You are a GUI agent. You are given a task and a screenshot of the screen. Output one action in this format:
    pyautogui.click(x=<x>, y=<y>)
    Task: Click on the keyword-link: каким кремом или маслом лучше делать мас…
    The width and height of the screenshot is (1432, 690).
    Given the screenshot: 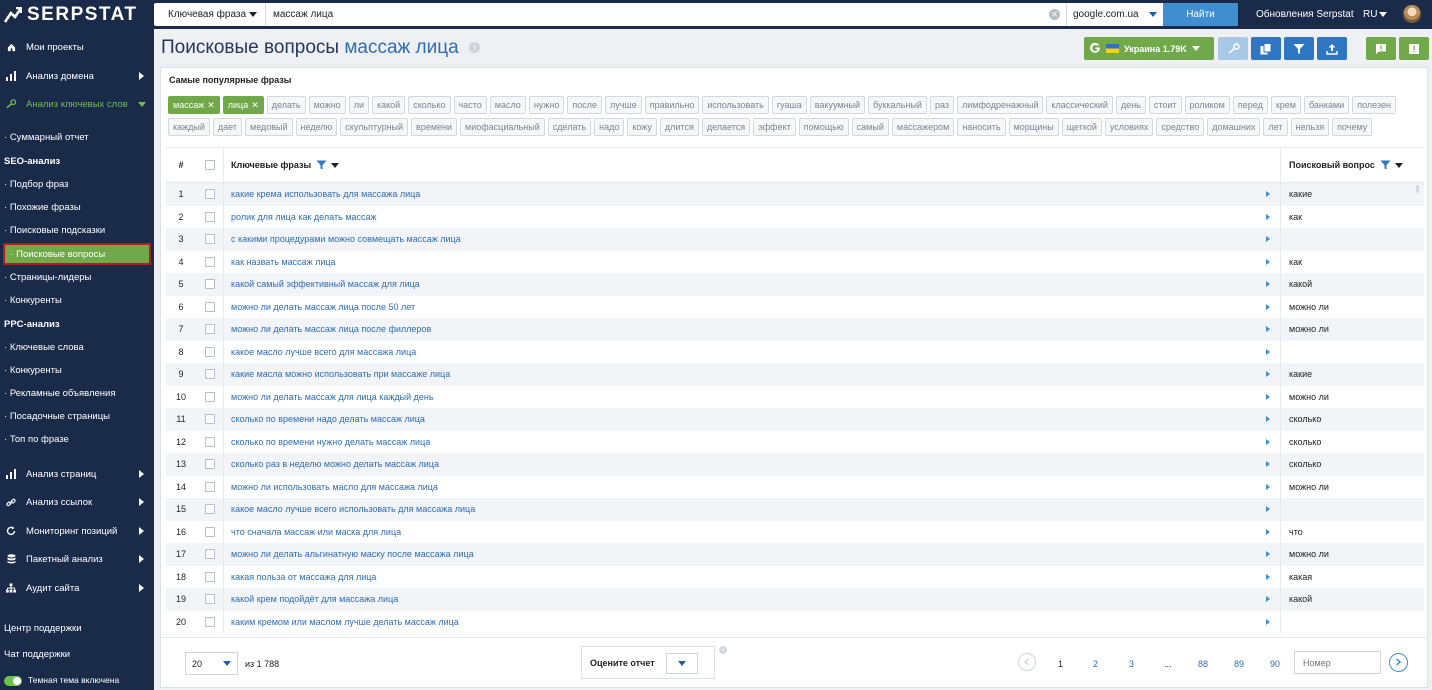 What is the action you would take?
    pyautogui.click(x=345, y=622)
    